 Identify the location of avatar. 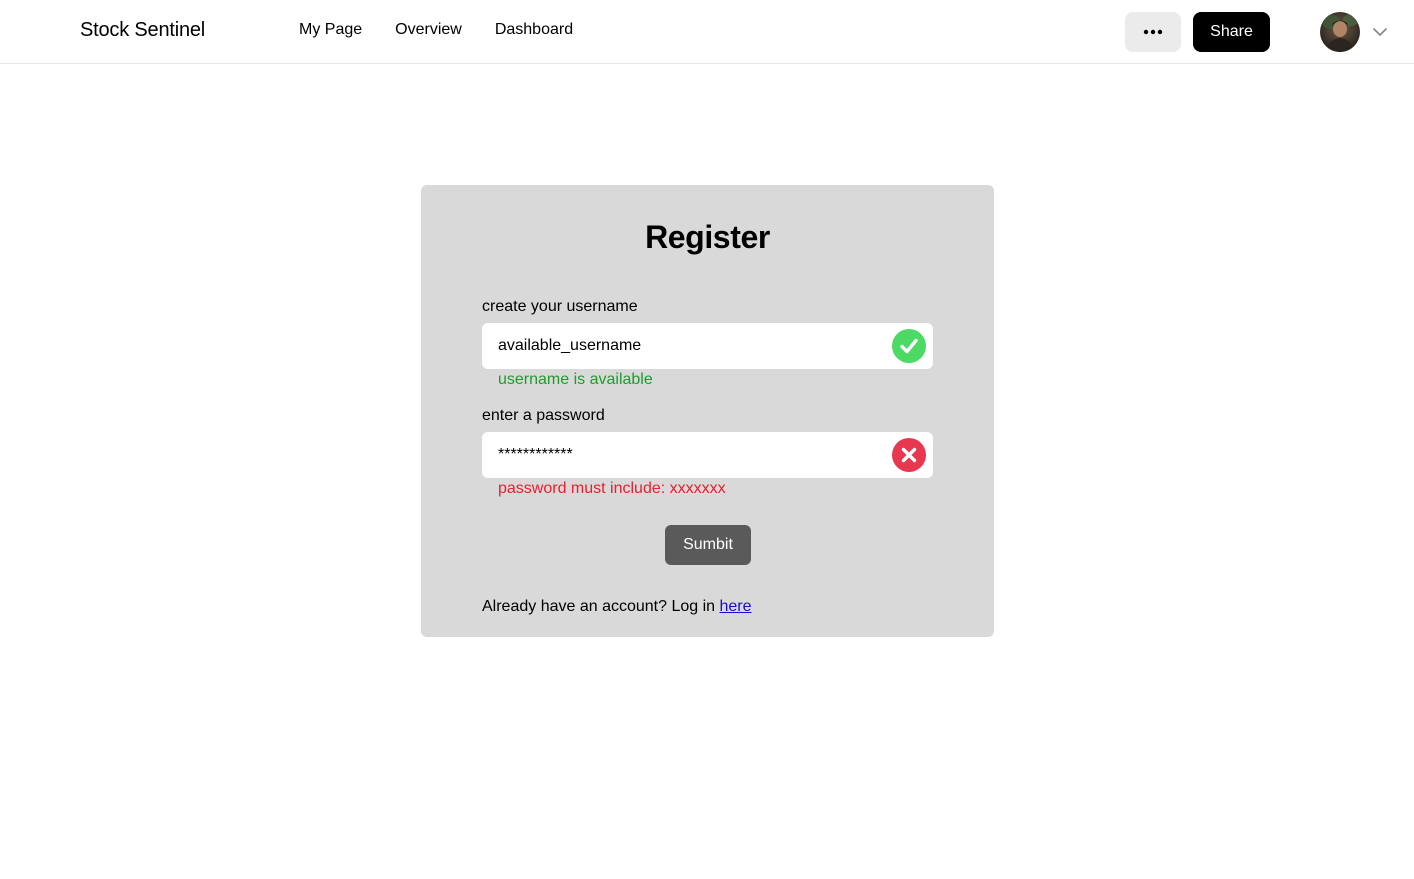
(1340, 32).